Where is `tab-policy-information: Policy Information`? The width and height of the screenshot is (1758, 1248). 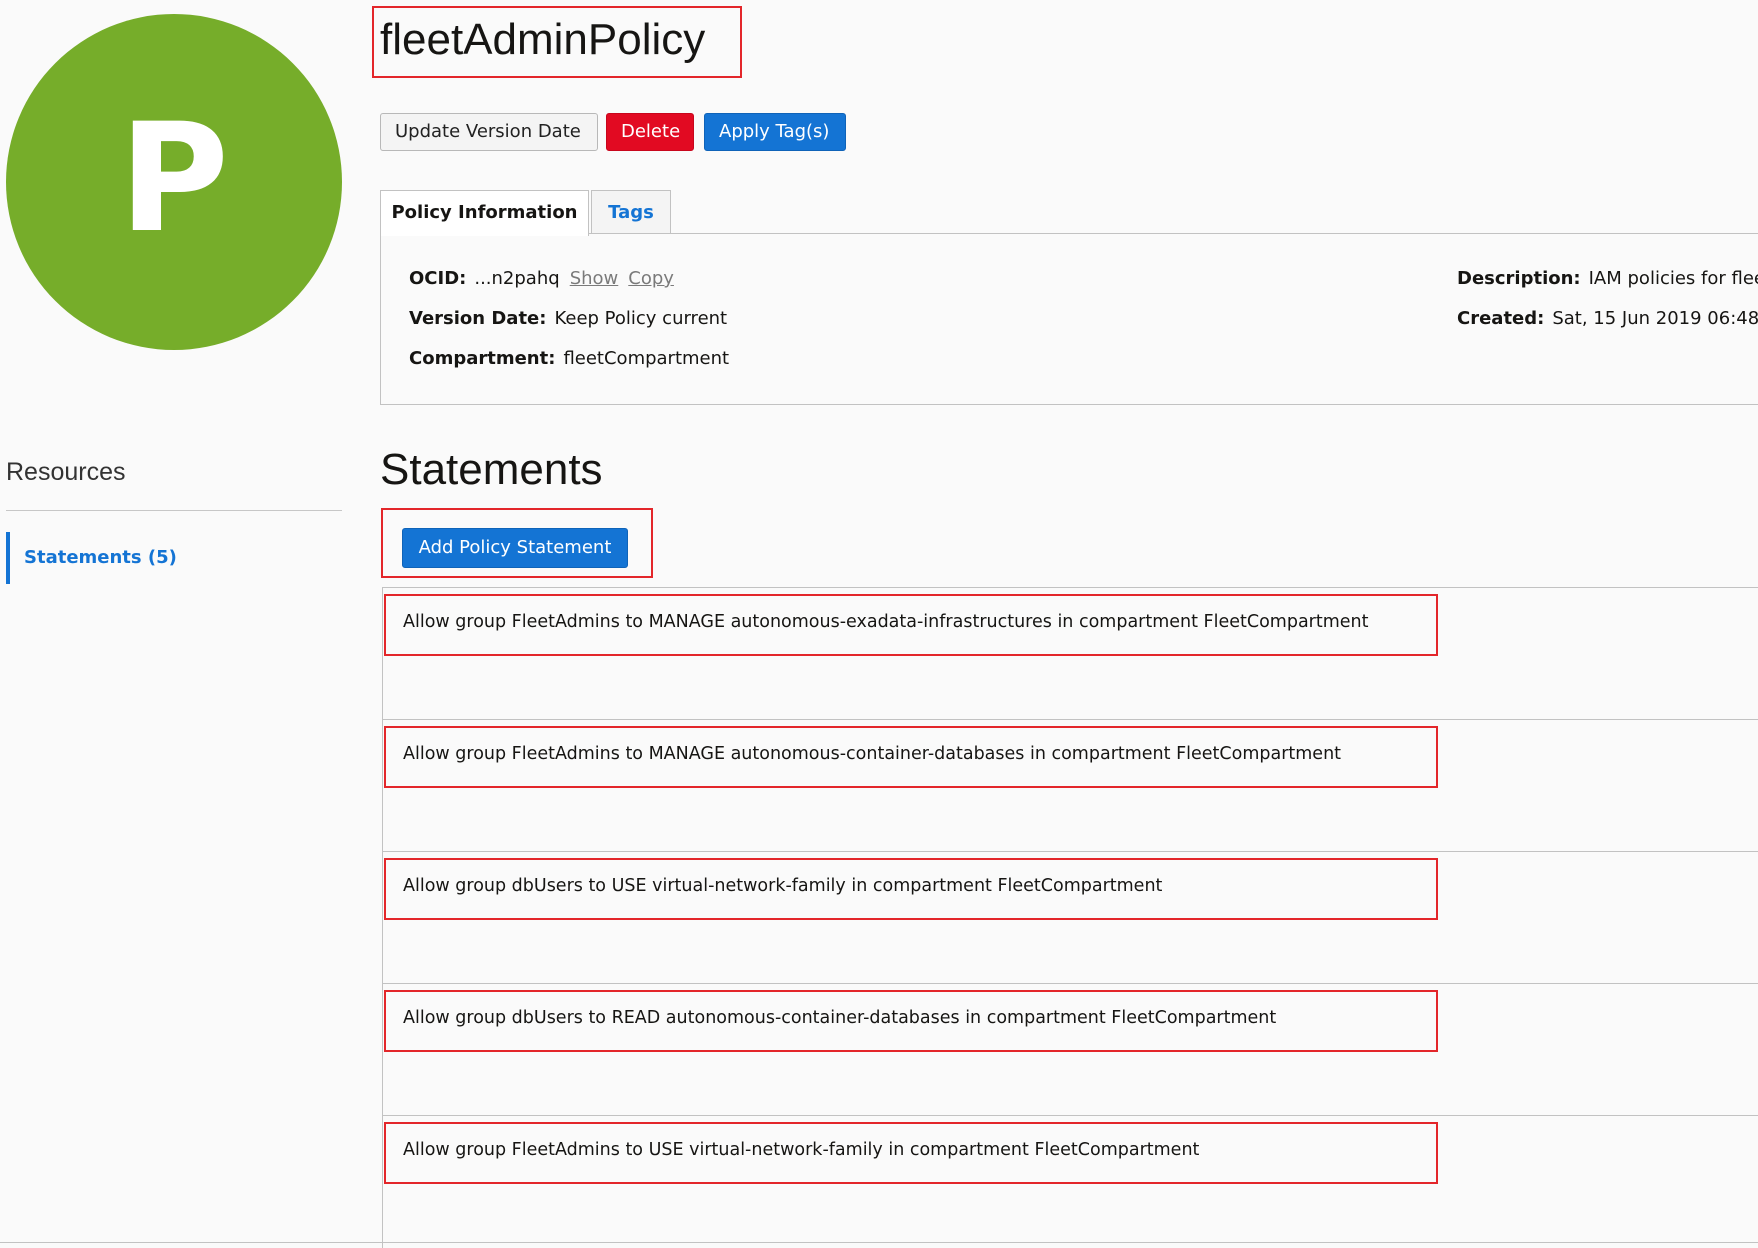 tab-policy-information: Policy Information is located at coordinates (484, 213).